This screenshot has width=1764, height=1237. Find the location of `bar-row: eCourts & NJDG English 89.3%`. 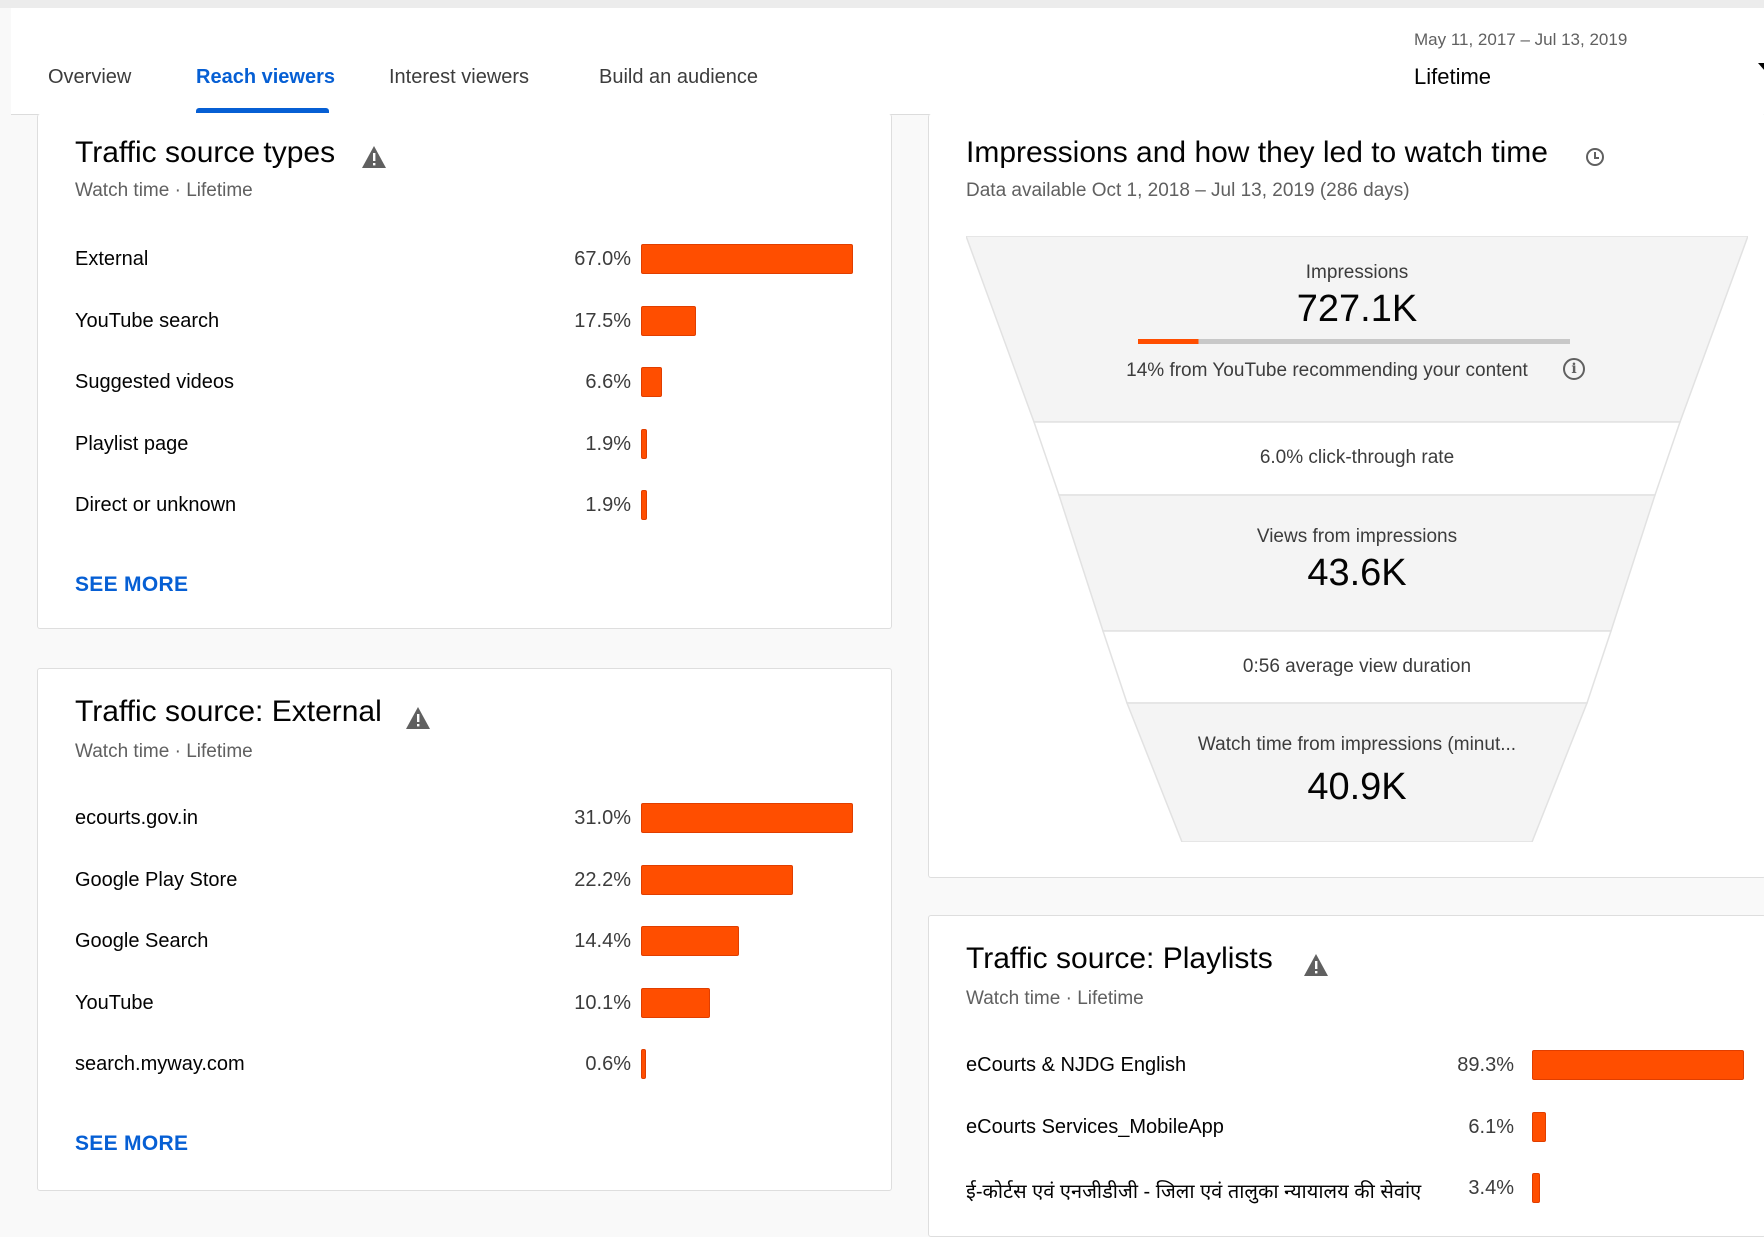

bar-row: eCourts & NJDG English 89.3% is located at coordinates (1346, 1066).